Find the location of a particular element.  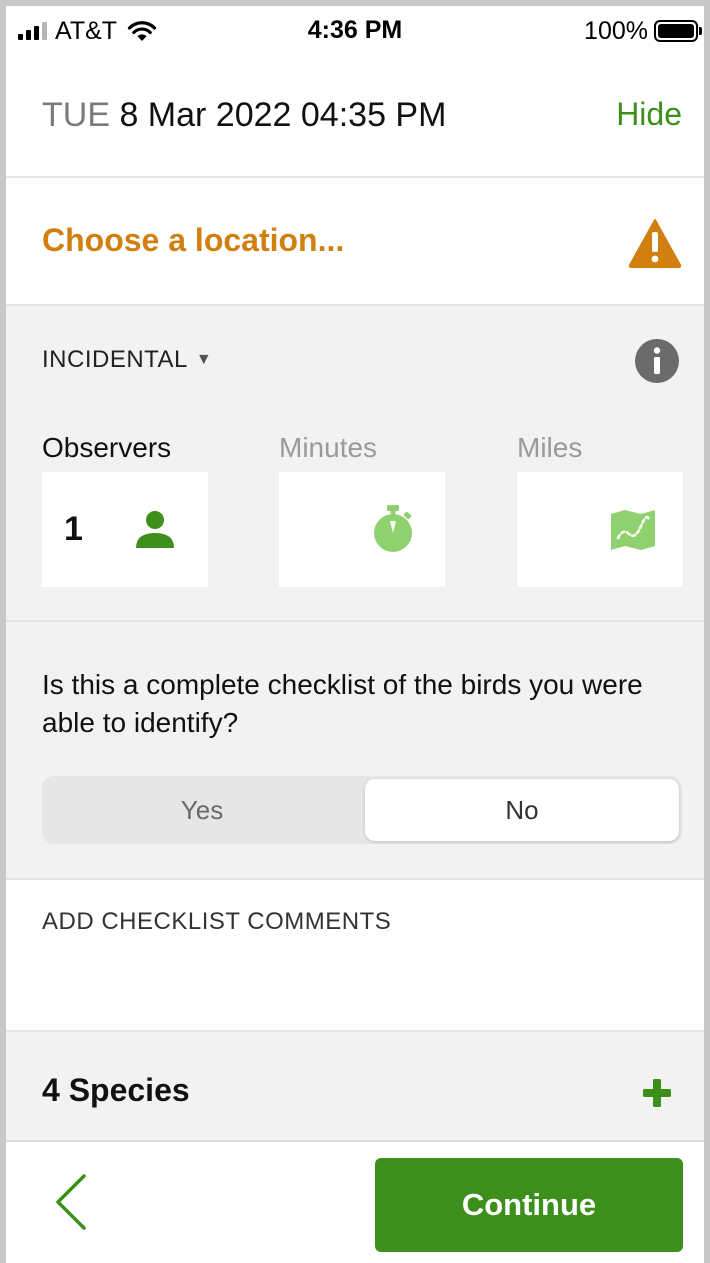

yes-option: Yes is located at coordinates (202, 810).